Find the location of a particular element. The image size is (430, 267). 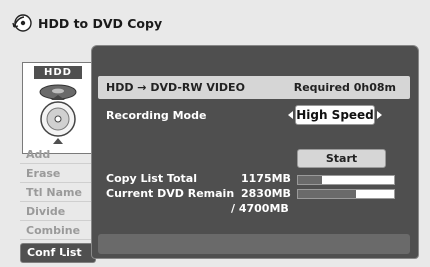

recording-mode-value: High Speed is located at coordinates (335, 115).